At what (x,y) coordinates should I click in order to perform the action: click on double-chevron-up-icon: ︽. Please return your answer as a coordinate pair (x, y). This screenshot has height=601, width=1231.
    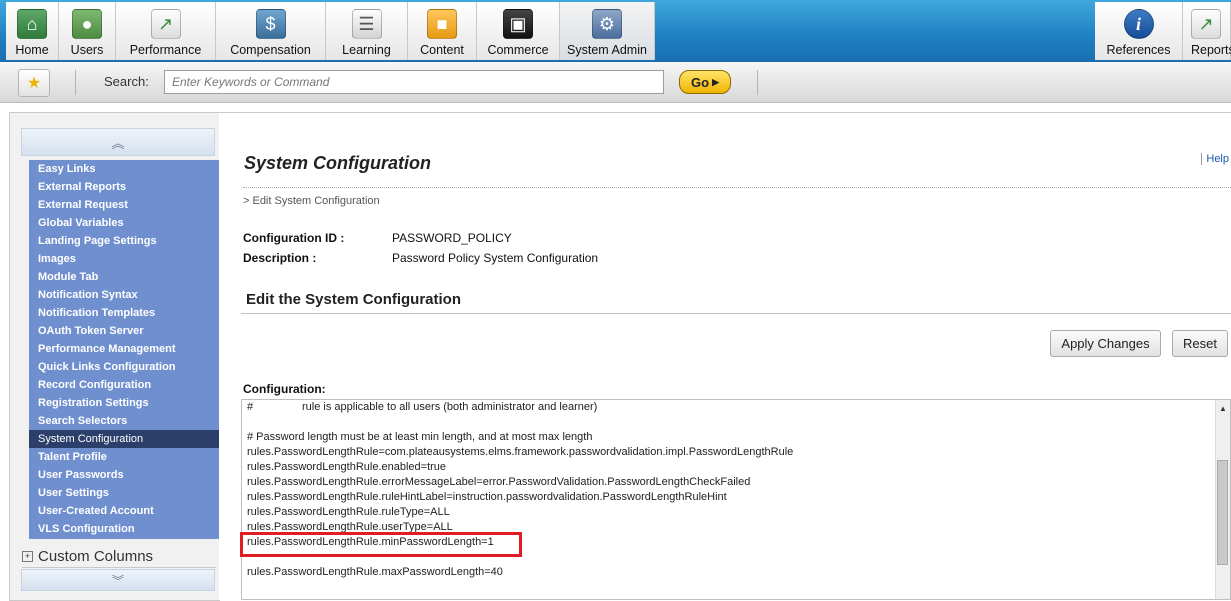
    Looking at the image, I should click on (118, 143).